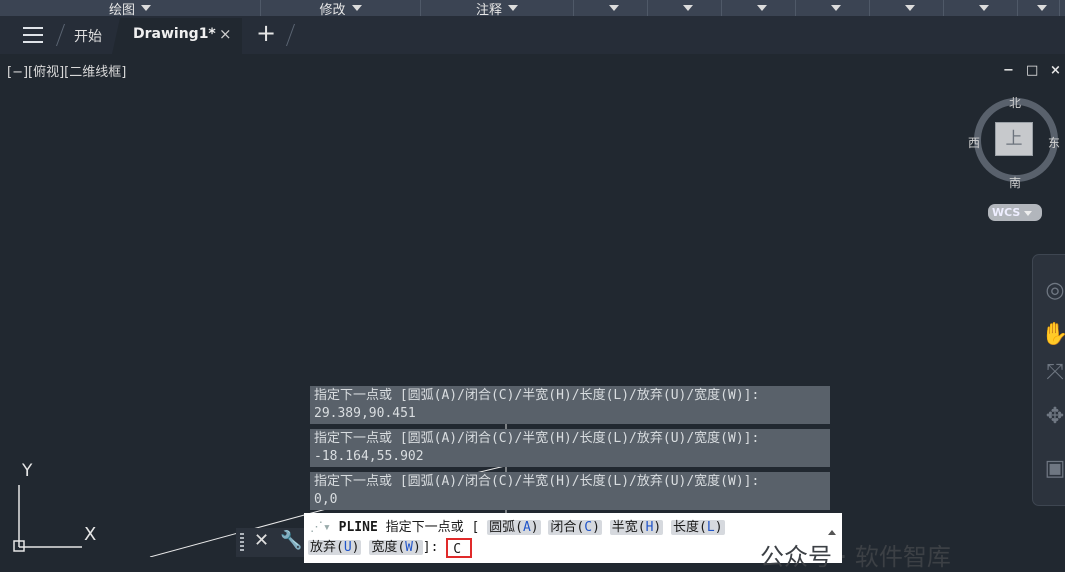 The height and width of the screenshot is (572, 1065). What do you see at coordinates (326, 499) in the screenshot?
I see `history-value: 0,0` at bounding box center [326, 499].